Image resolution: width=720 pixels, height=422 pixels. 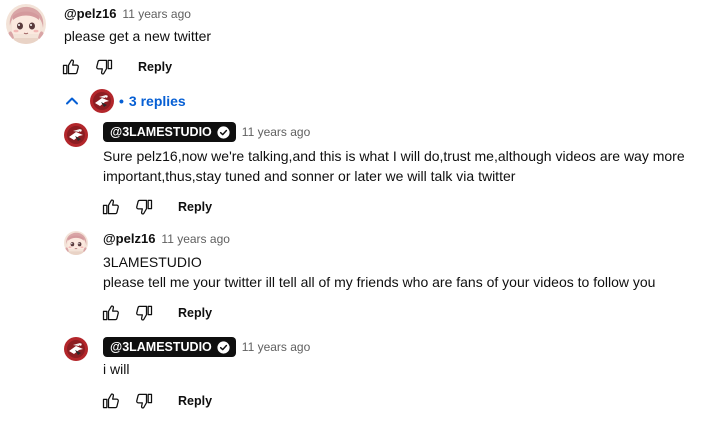 What do you see at coordinates (152, 262) in the screenshot?
I see `reply-text-line: 3LAMESTUDIO` at bounding box center [152, 262].